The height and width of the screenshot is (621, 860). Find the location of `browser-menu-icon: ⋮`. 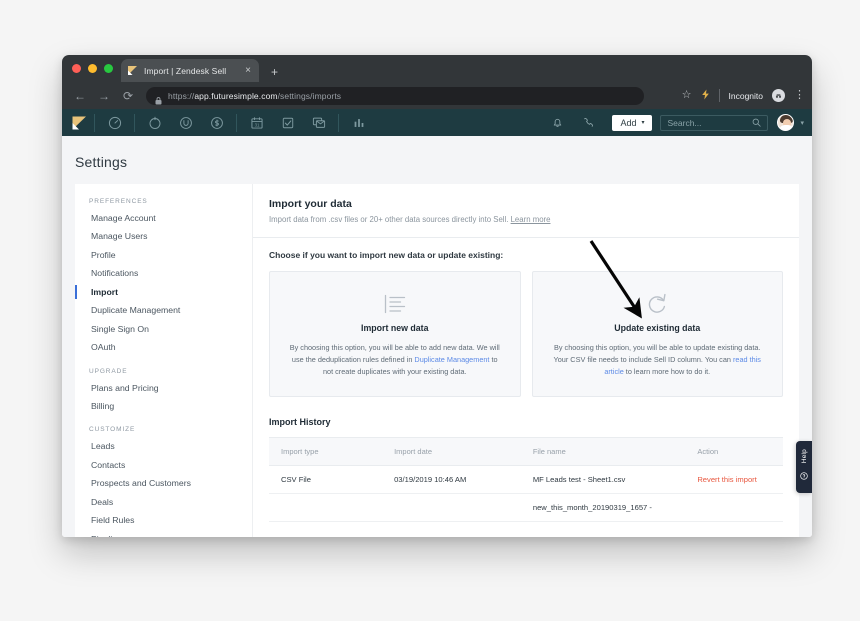

browser-menu-icon: ⋮ is located at coordinates (799, 95).